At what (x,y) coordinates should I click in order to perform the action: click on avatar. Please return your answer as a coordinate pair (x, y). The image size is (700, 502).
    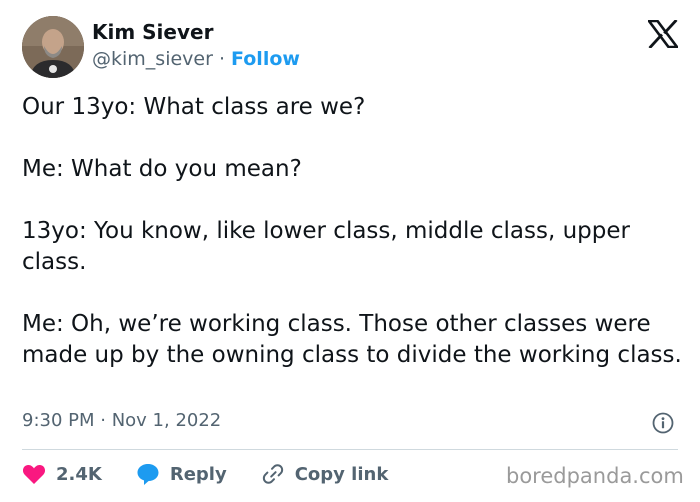
    Looking at the image, I should click on (53, 47).